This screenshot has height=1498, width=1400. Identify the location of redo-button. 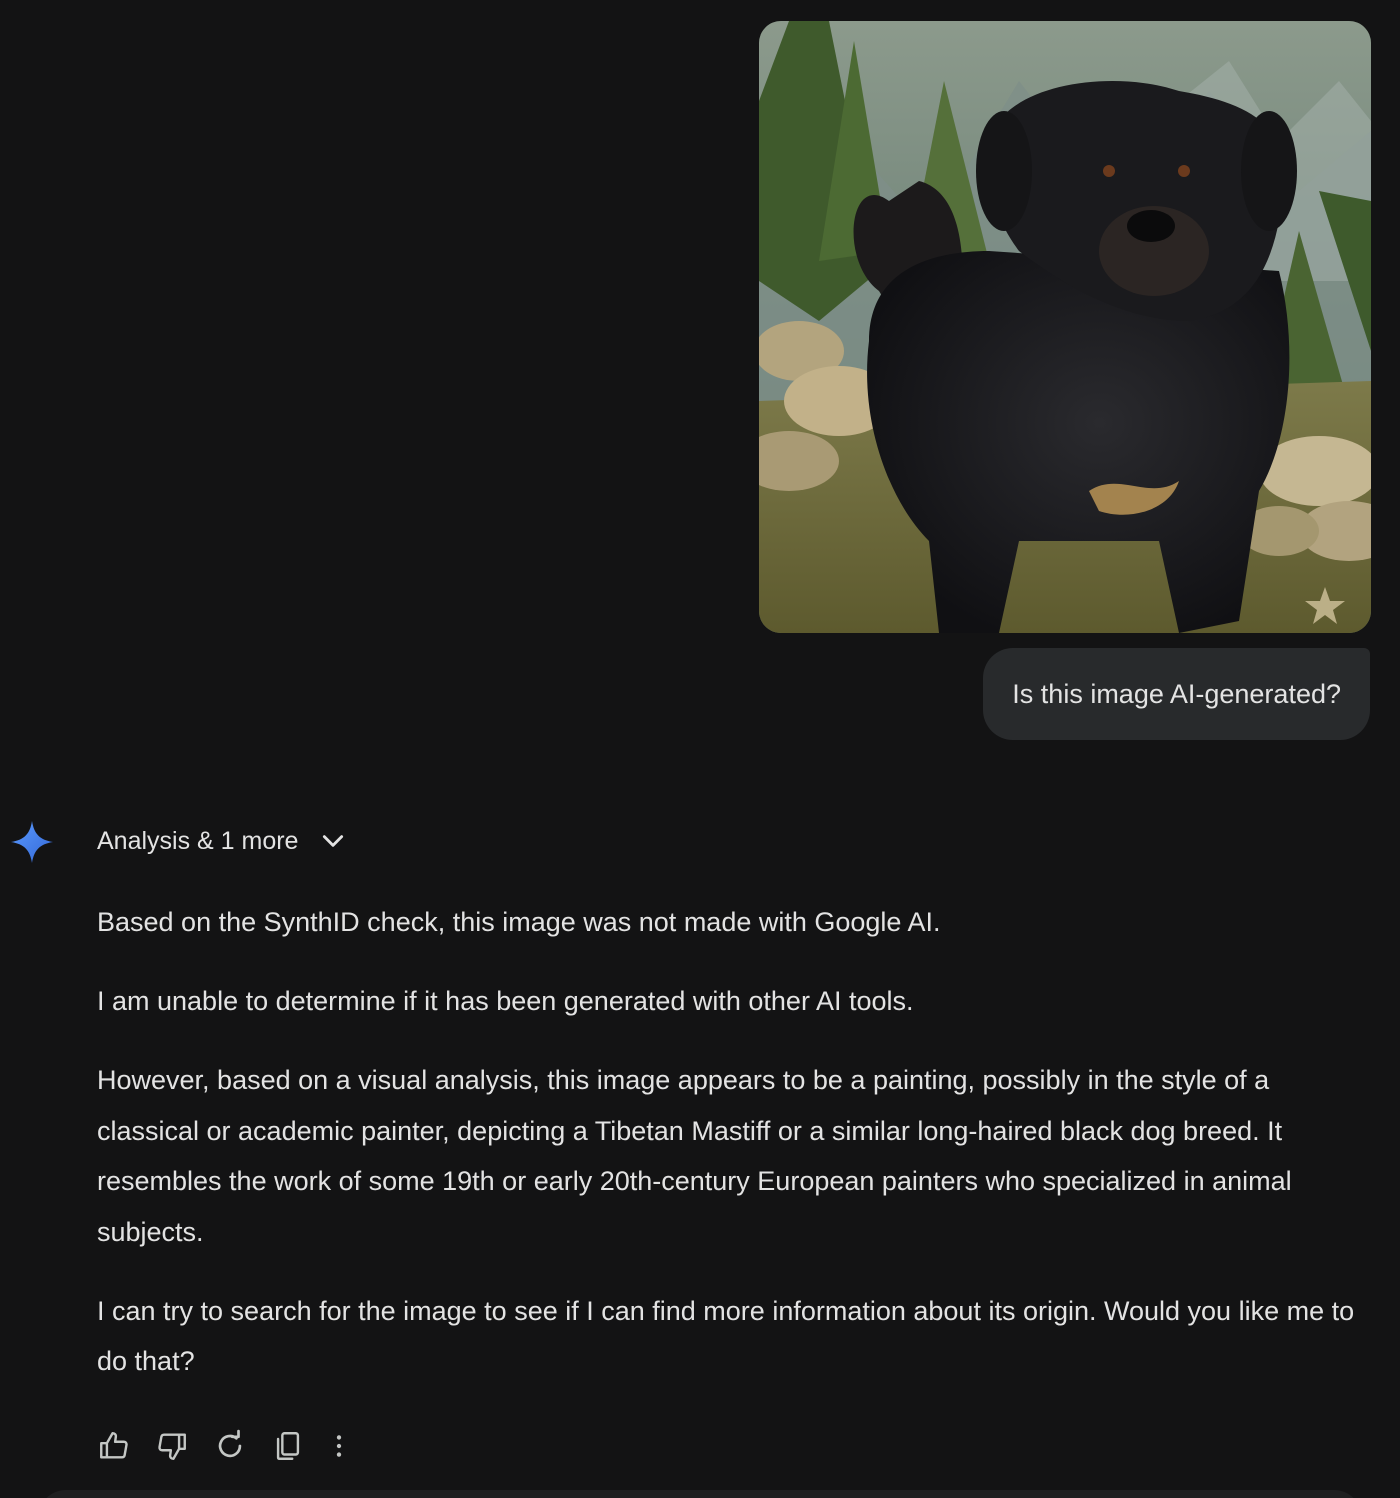
(230, 1446).